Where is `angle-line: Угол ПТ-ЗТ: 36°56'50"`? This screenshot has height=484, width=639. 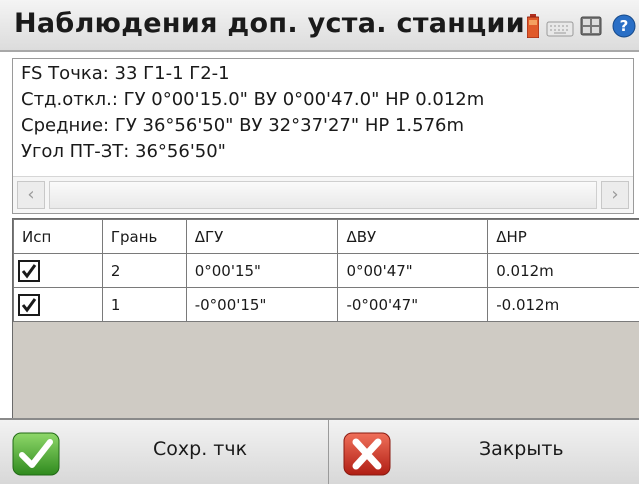
angle-line: Угол ПТ-ЗТ: 36°56'50" is located at coordinates (123, 151).